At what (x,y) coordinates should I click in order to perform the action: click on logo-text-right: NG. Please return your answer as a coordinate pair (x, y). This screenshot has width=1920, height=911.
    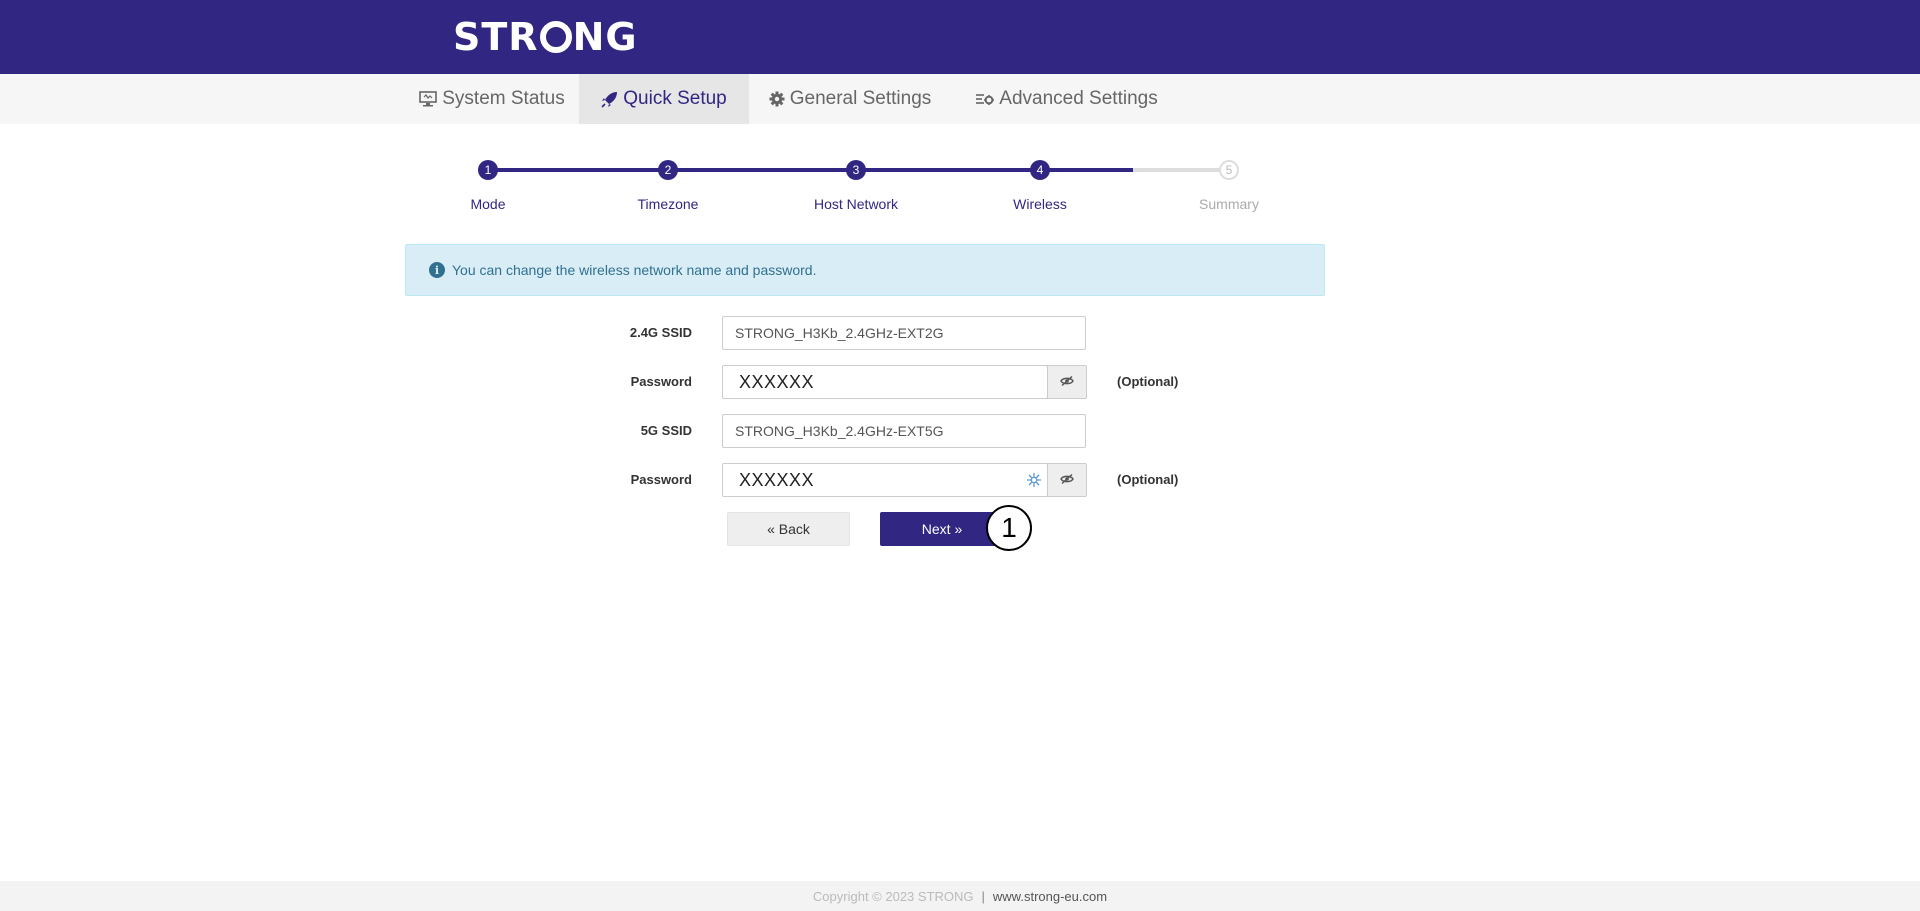
    Looking at the image, I should click on (605, 37).